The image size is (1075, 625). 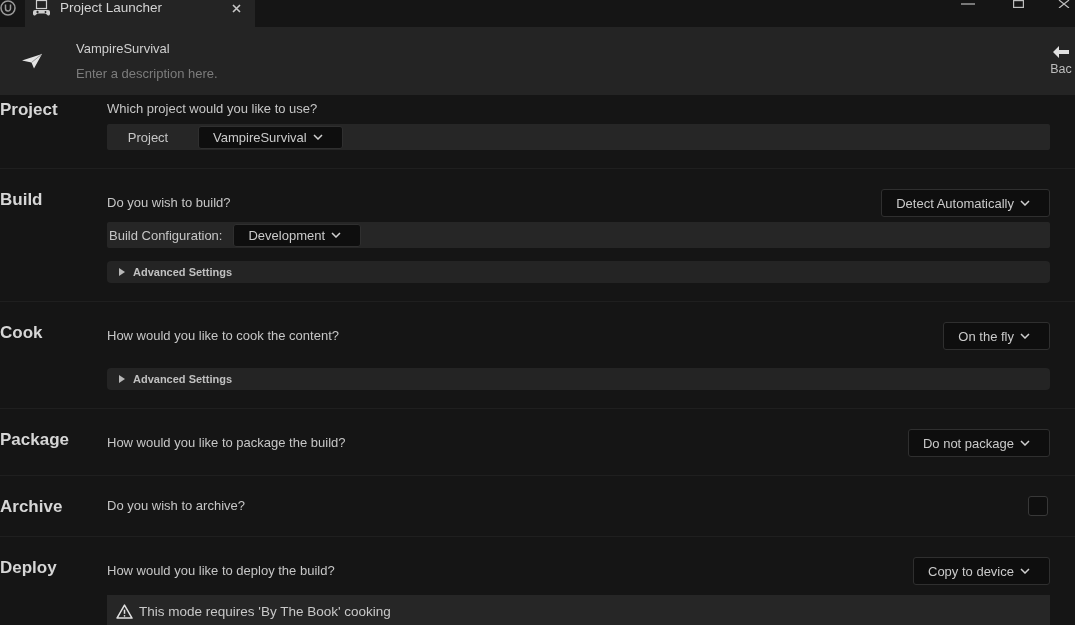 What do you see at coordinates (34, 440) in the screenshot?
I see `section-title: Package` at bounding box center [34, 440].